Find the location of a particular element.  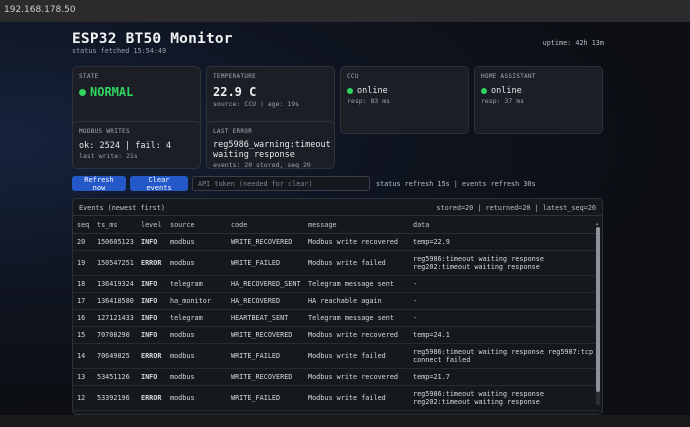

modbus-writes-label: MODBUS WRITES is located at coordinates (104, 131).